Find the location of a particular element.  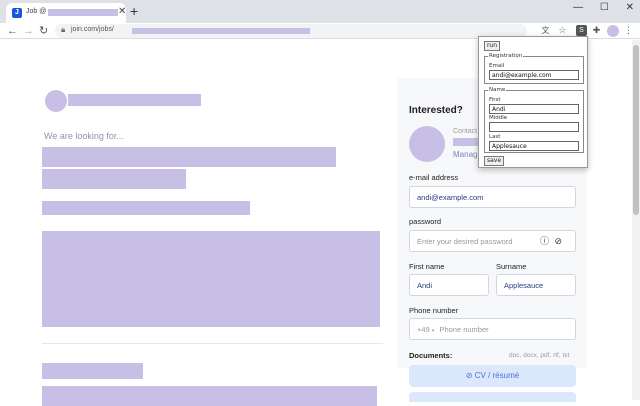

run-button: run is located at coordinates (492, 46).